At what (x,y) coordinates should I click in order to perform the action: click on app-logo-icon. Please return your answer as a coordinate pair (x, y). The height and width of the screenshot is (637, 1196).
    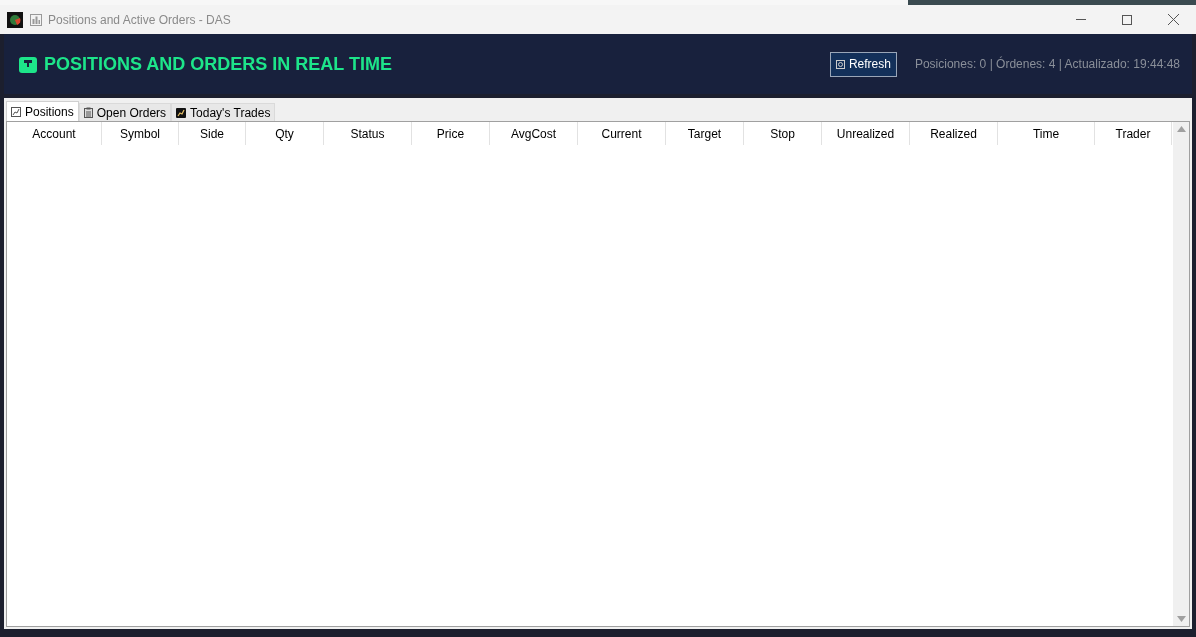
    Looking at the image, I should click on (15, 19).